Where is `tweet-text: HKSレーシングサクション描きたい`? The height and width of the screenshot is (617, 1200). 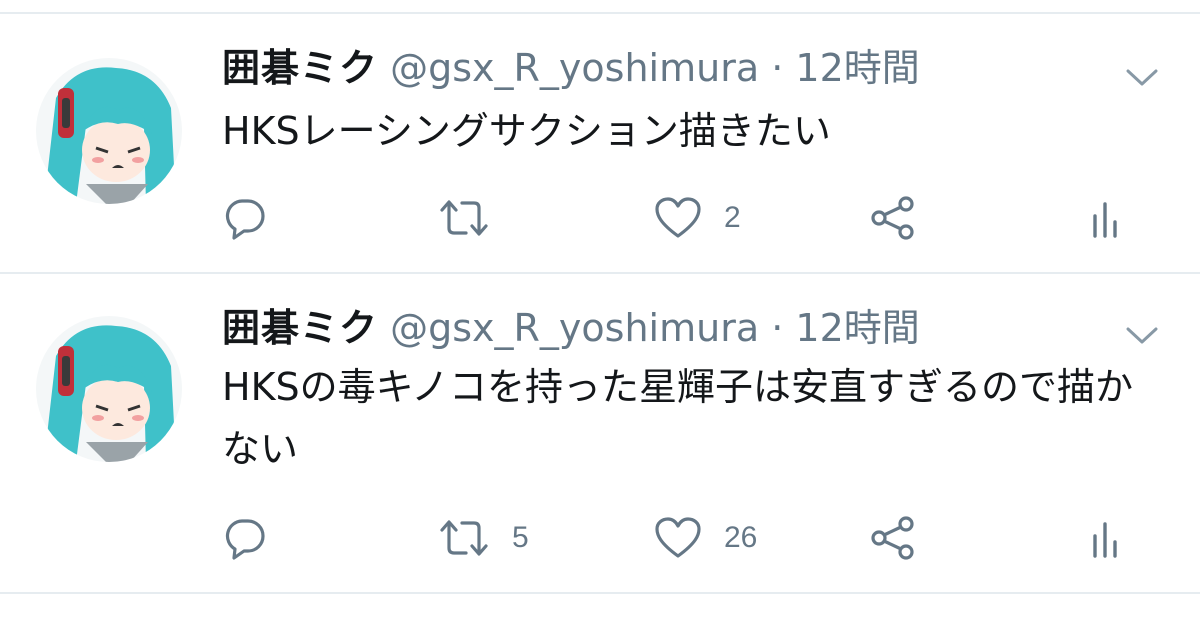
tweet-text: HKSレーシングサクション描きたい is located at coordinates (526, 131).